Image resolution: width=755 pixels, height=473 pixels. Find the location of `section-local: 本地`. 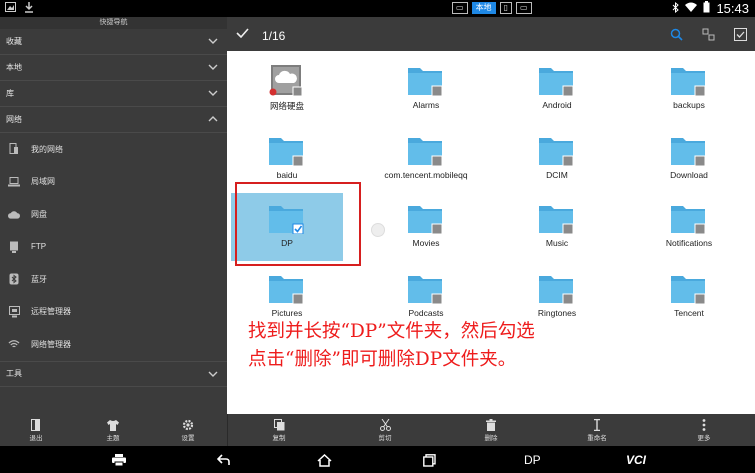

section-local: 本地 is located at coordinates (113, 68).